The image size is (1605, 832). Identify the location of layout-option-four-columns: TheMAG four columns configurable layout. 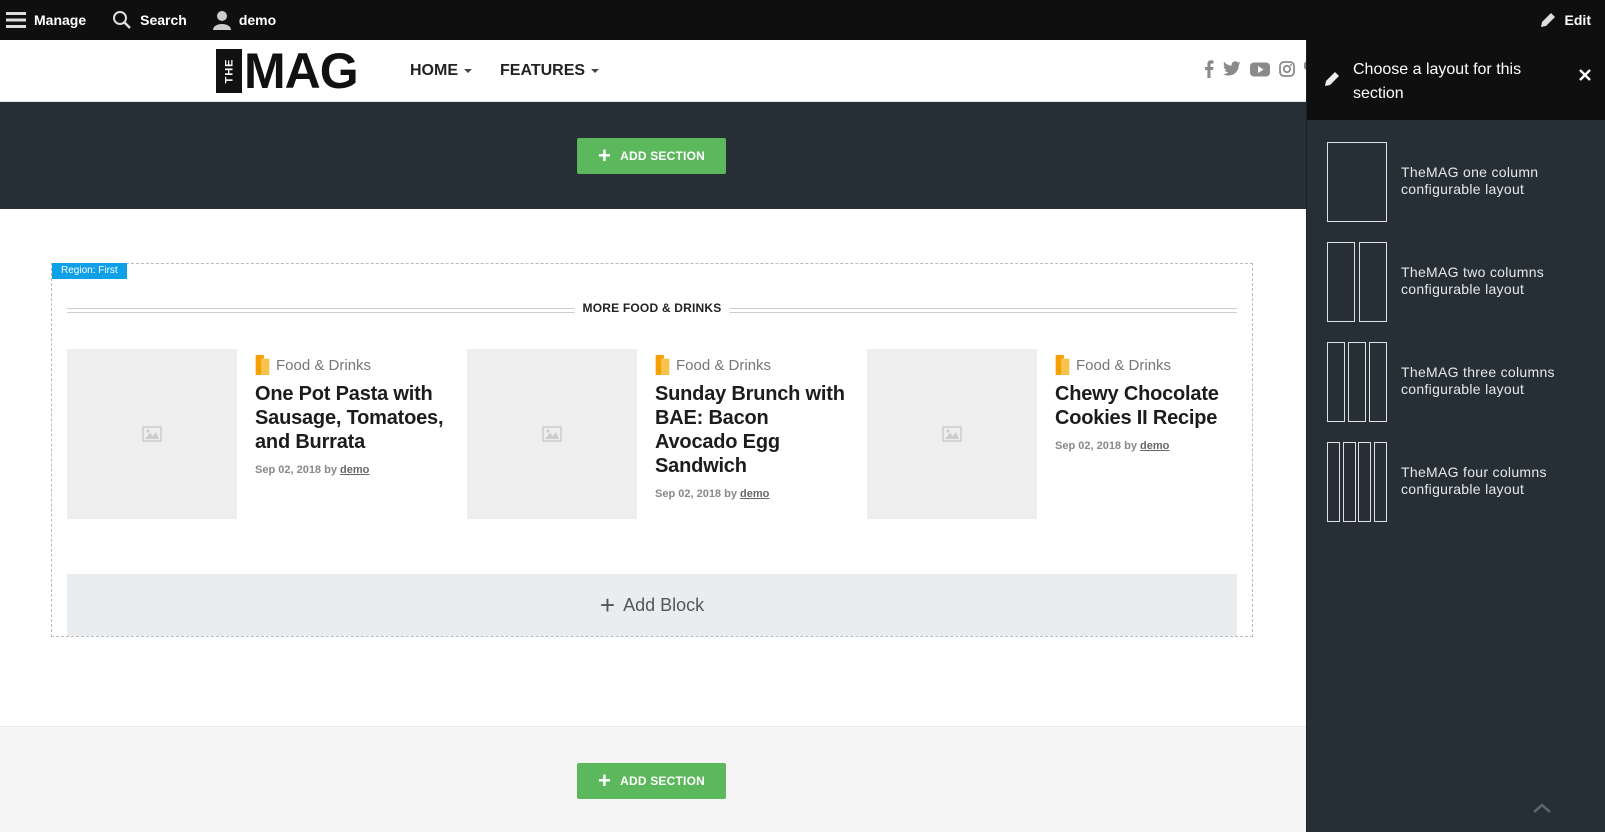
(1462, 483).